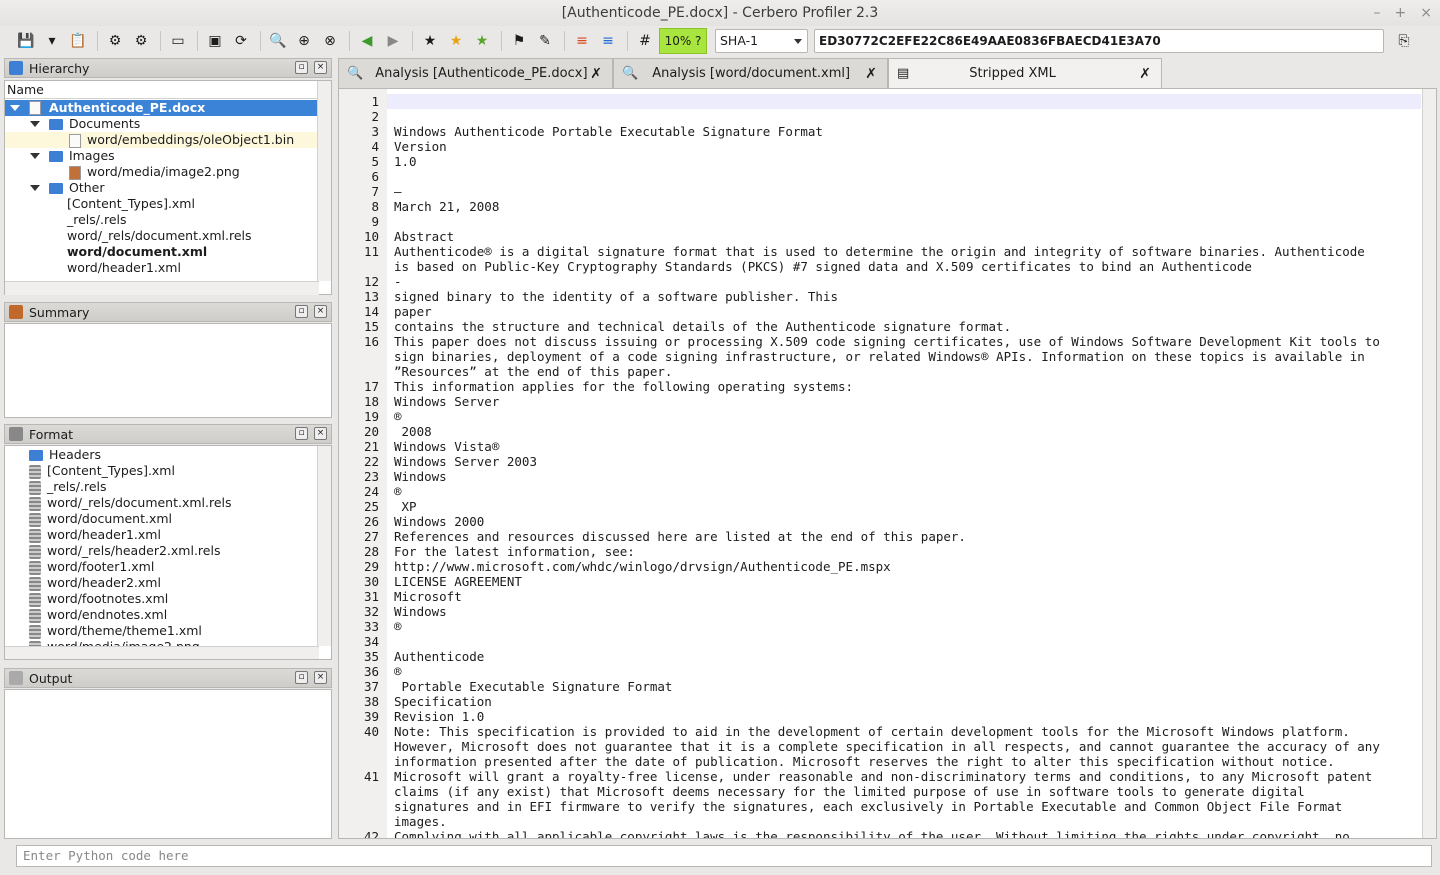  Describe the element at coordinates (428, 596) in the screenshot. I see `text-line: Microsoft` at that location.